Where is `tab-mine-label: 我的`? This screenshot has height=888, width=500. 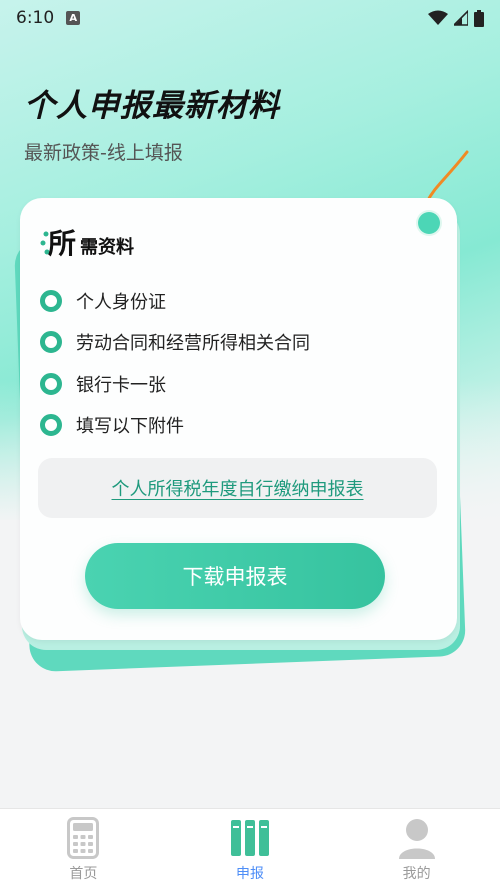 tab-mine-label: 我的 is located at coordinates (416, 874).